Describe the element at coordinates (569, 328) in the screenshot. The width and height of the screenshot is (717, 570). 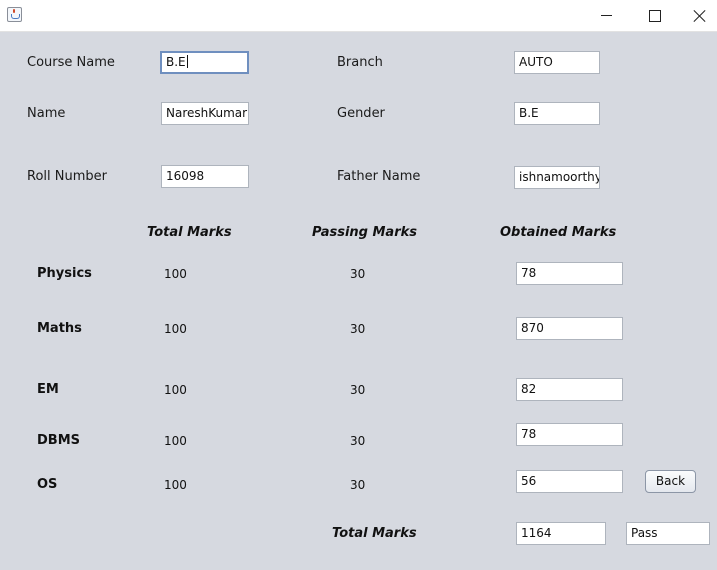
I see `obtained-marks-field: 870` at that location.